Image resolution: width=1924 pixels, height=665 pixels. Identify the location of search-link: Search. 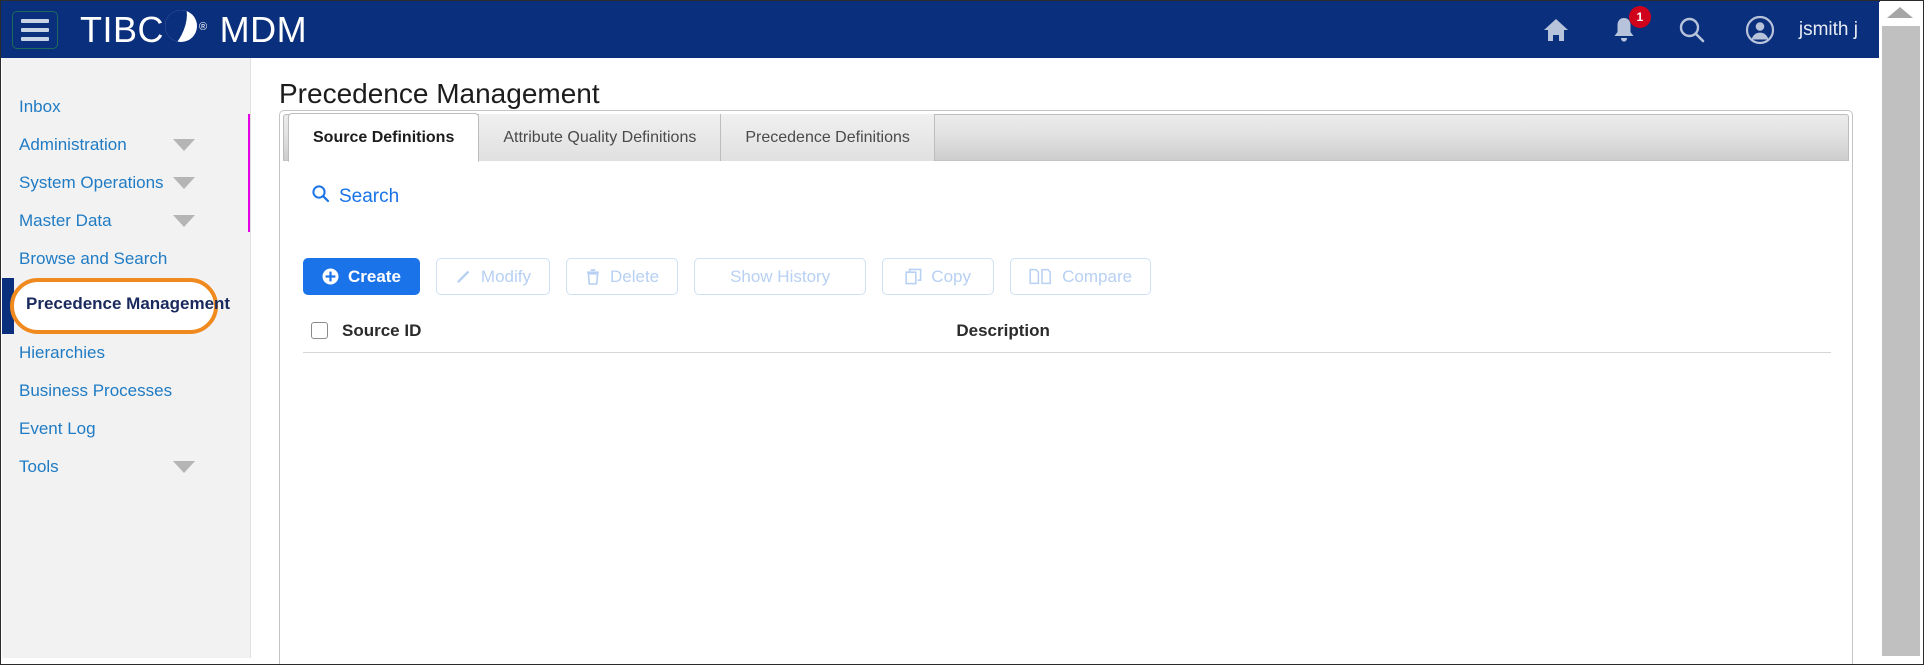
(355, 196).